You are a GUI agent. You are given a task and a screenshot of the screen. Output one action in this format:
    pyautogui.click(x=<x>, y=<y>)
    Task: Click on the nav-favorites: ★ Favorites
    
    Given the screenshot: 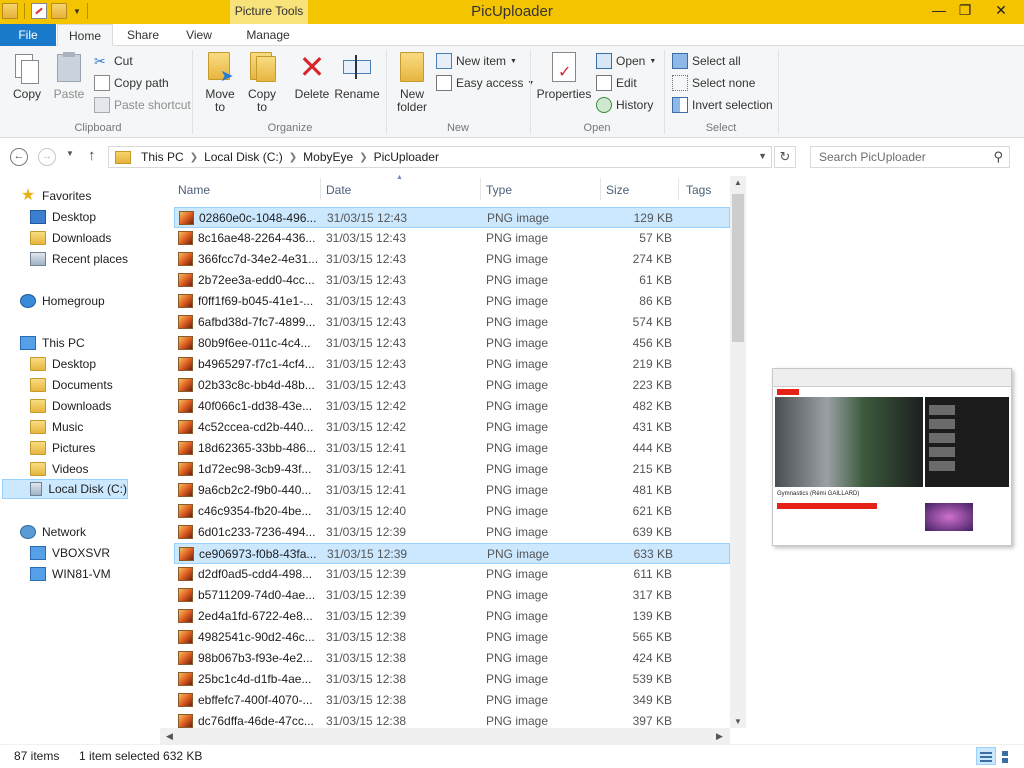 What is the action you would take?
    pyautogui.click(x=56, y=196)
    